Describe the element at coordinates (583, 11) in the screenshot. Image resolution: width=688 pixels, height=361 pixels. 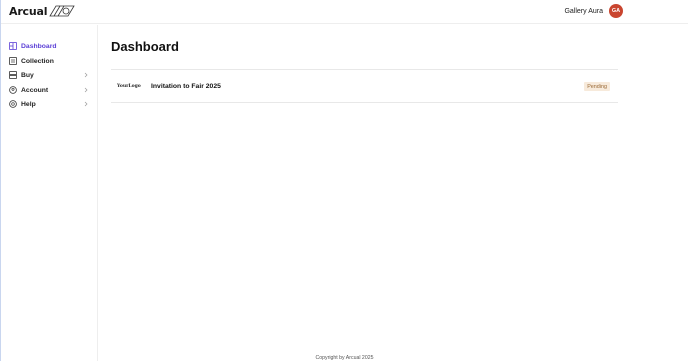
I see `user-name: Gallery Aura` at that location.